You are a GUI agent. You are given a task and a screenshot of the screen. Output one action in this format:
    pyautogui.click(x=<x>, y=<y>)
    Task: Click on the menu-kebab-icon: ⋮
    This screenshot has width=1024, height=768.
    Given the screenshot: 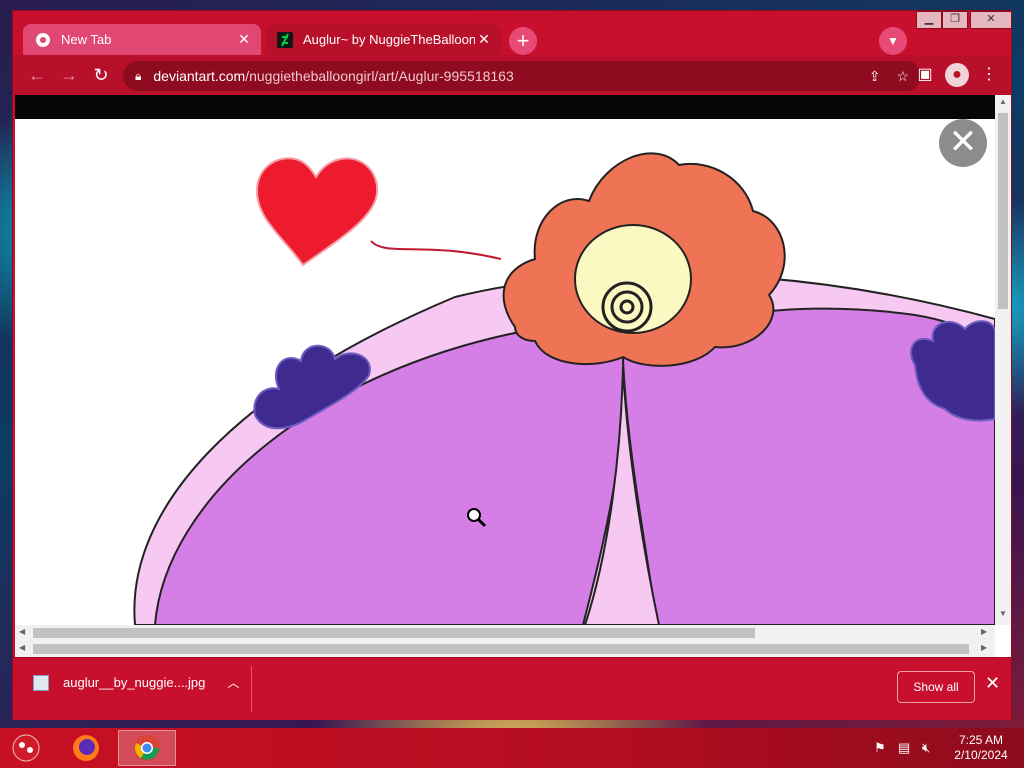 What is the action you would take?
    pyautogui.click(x=989, y=75)
    